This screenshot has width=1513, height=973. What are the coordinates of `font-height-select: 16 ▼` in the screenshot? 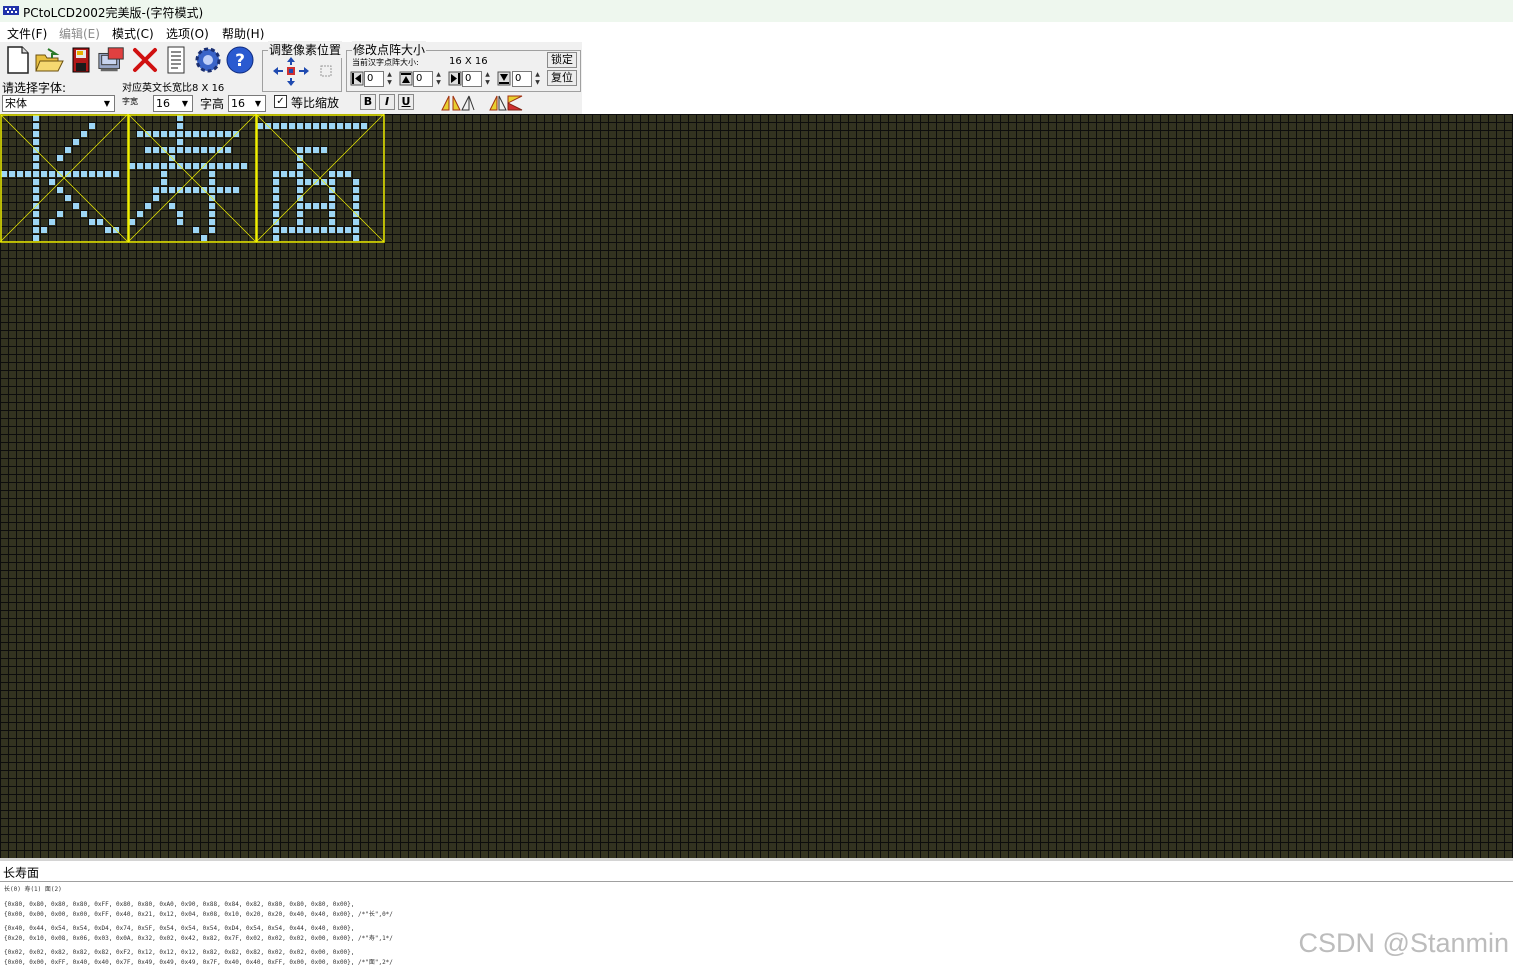 It's located at (247, 103).